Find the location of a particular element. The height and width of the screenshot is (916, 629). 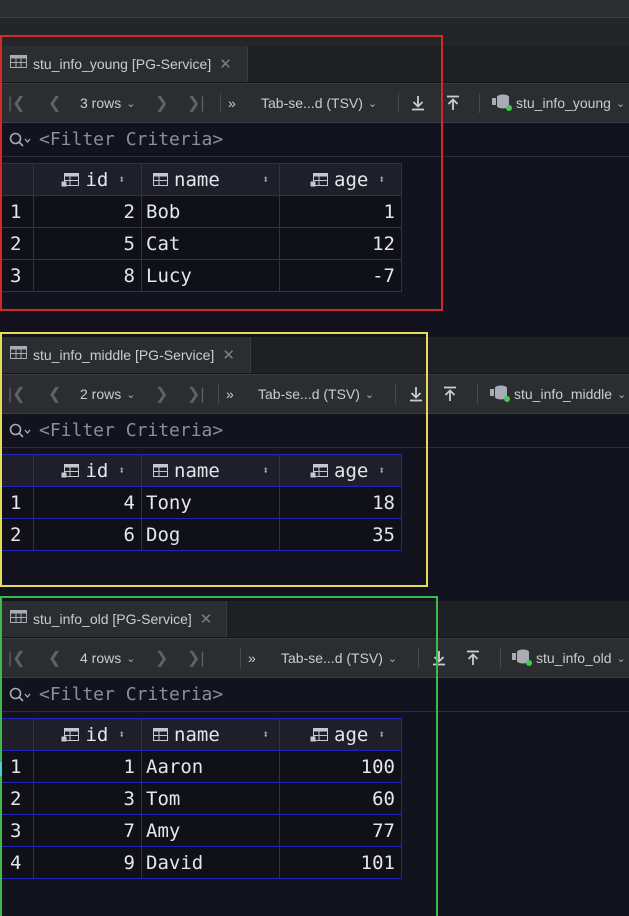

datasource-dropdown: stu_info_middle ⌄ is located at coordinates (557, 394).